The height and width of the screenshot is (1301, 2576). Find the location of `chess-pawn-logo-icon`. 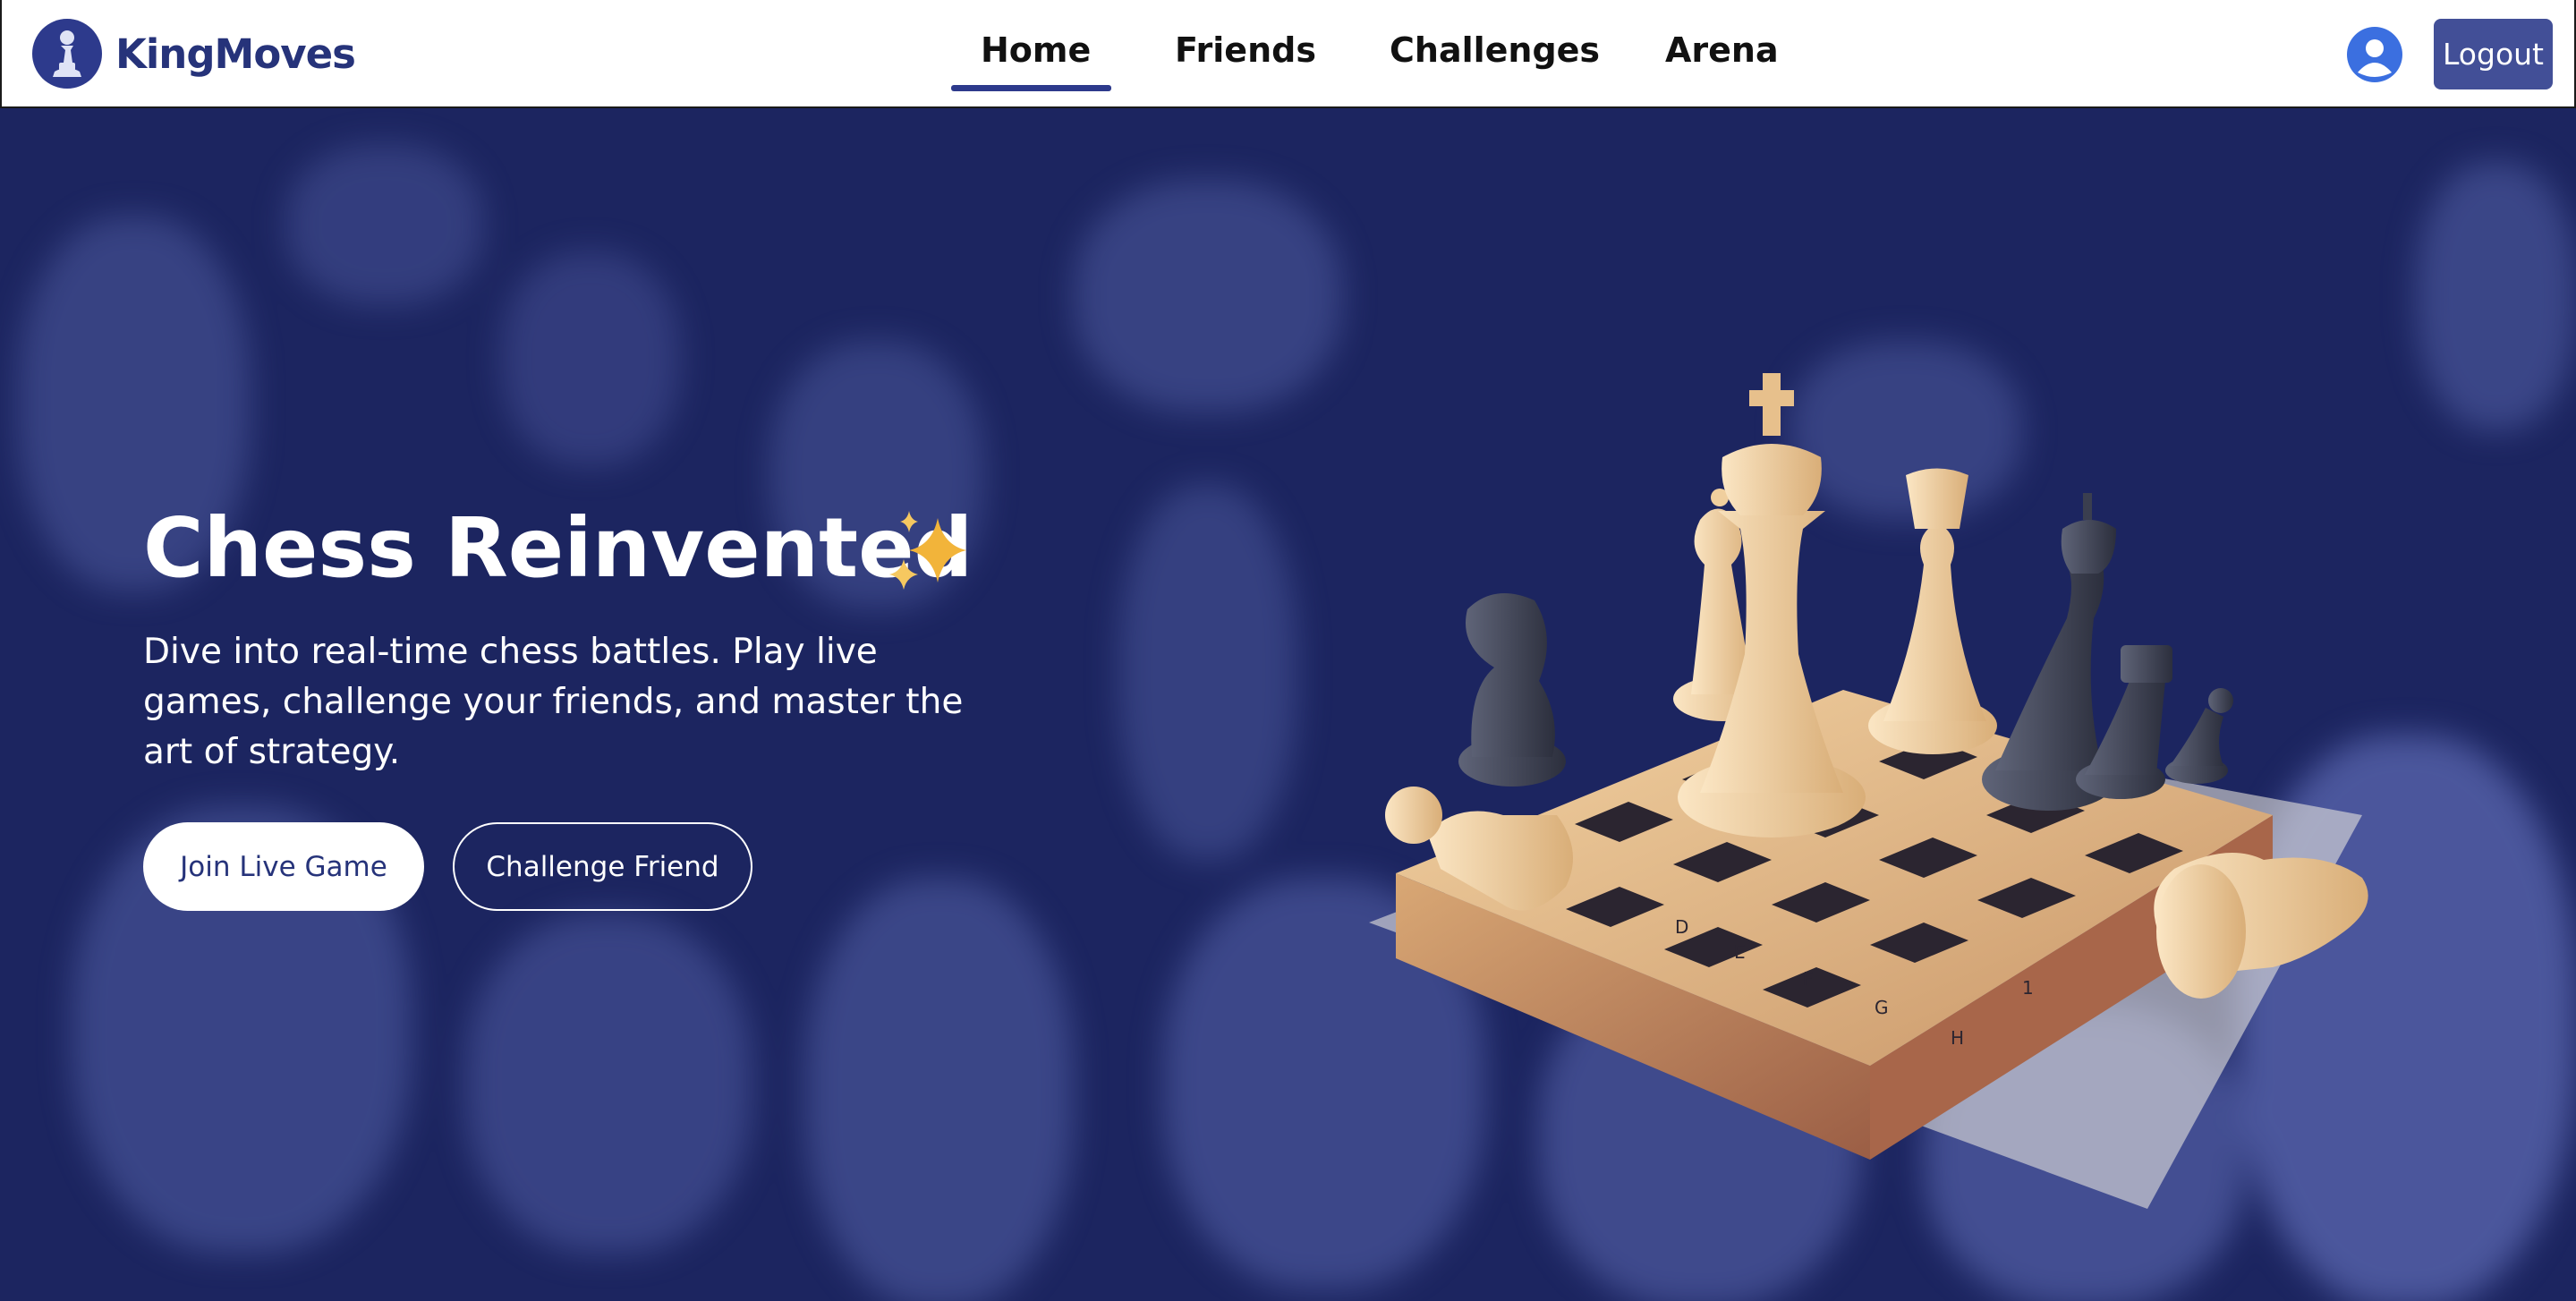

chess-pawn-logo-icon is located at coordinates (67, 54).